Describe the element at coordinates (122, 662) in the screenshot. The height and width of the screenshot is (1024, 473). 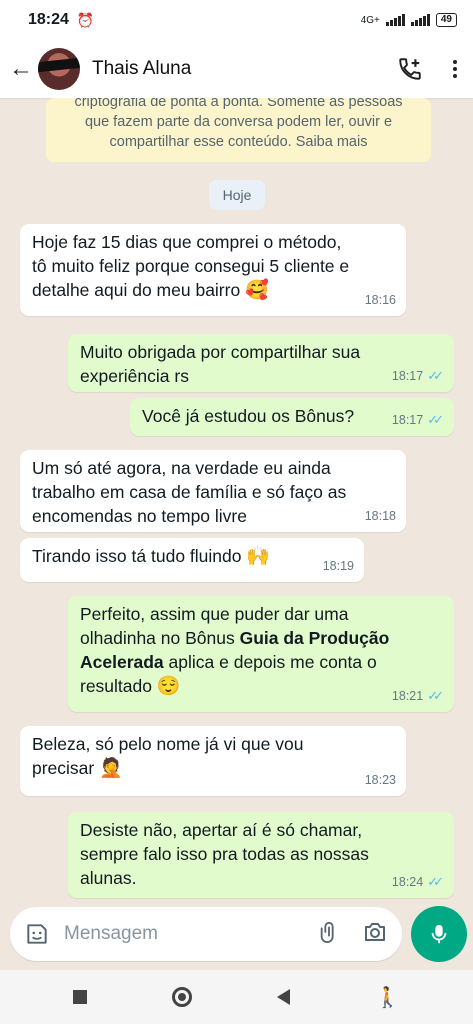
I see `message-bold-text: Acelerada` at that location.